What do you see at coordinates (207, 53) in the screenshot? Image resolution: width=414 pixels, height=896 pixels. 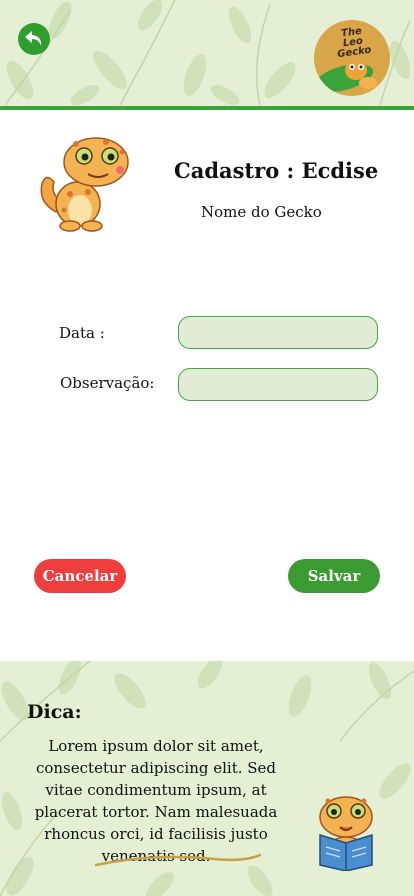 I see `header-banner: The Leo Gecko` at bounding box center [207, 53].